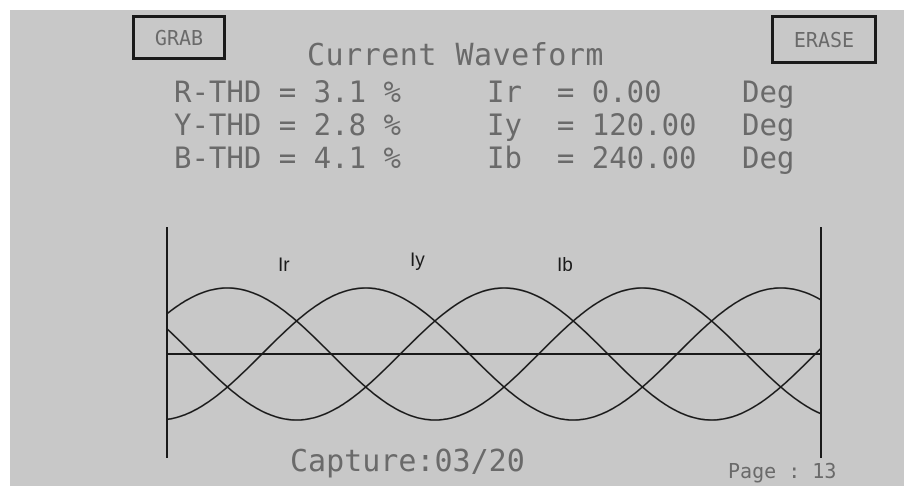  What do you see at coordinates (782, 471) in the screenshot?
I see `page-indicator: Page : 13` at bounding box center [782, 471].